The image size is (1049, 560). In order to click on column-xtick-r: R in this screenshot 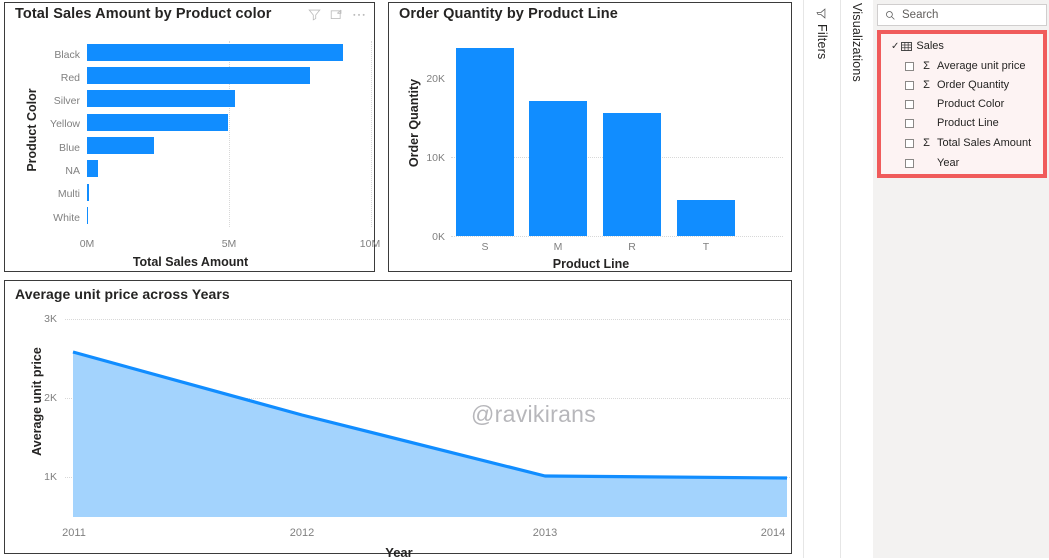, I will do `click(632, 247)`.